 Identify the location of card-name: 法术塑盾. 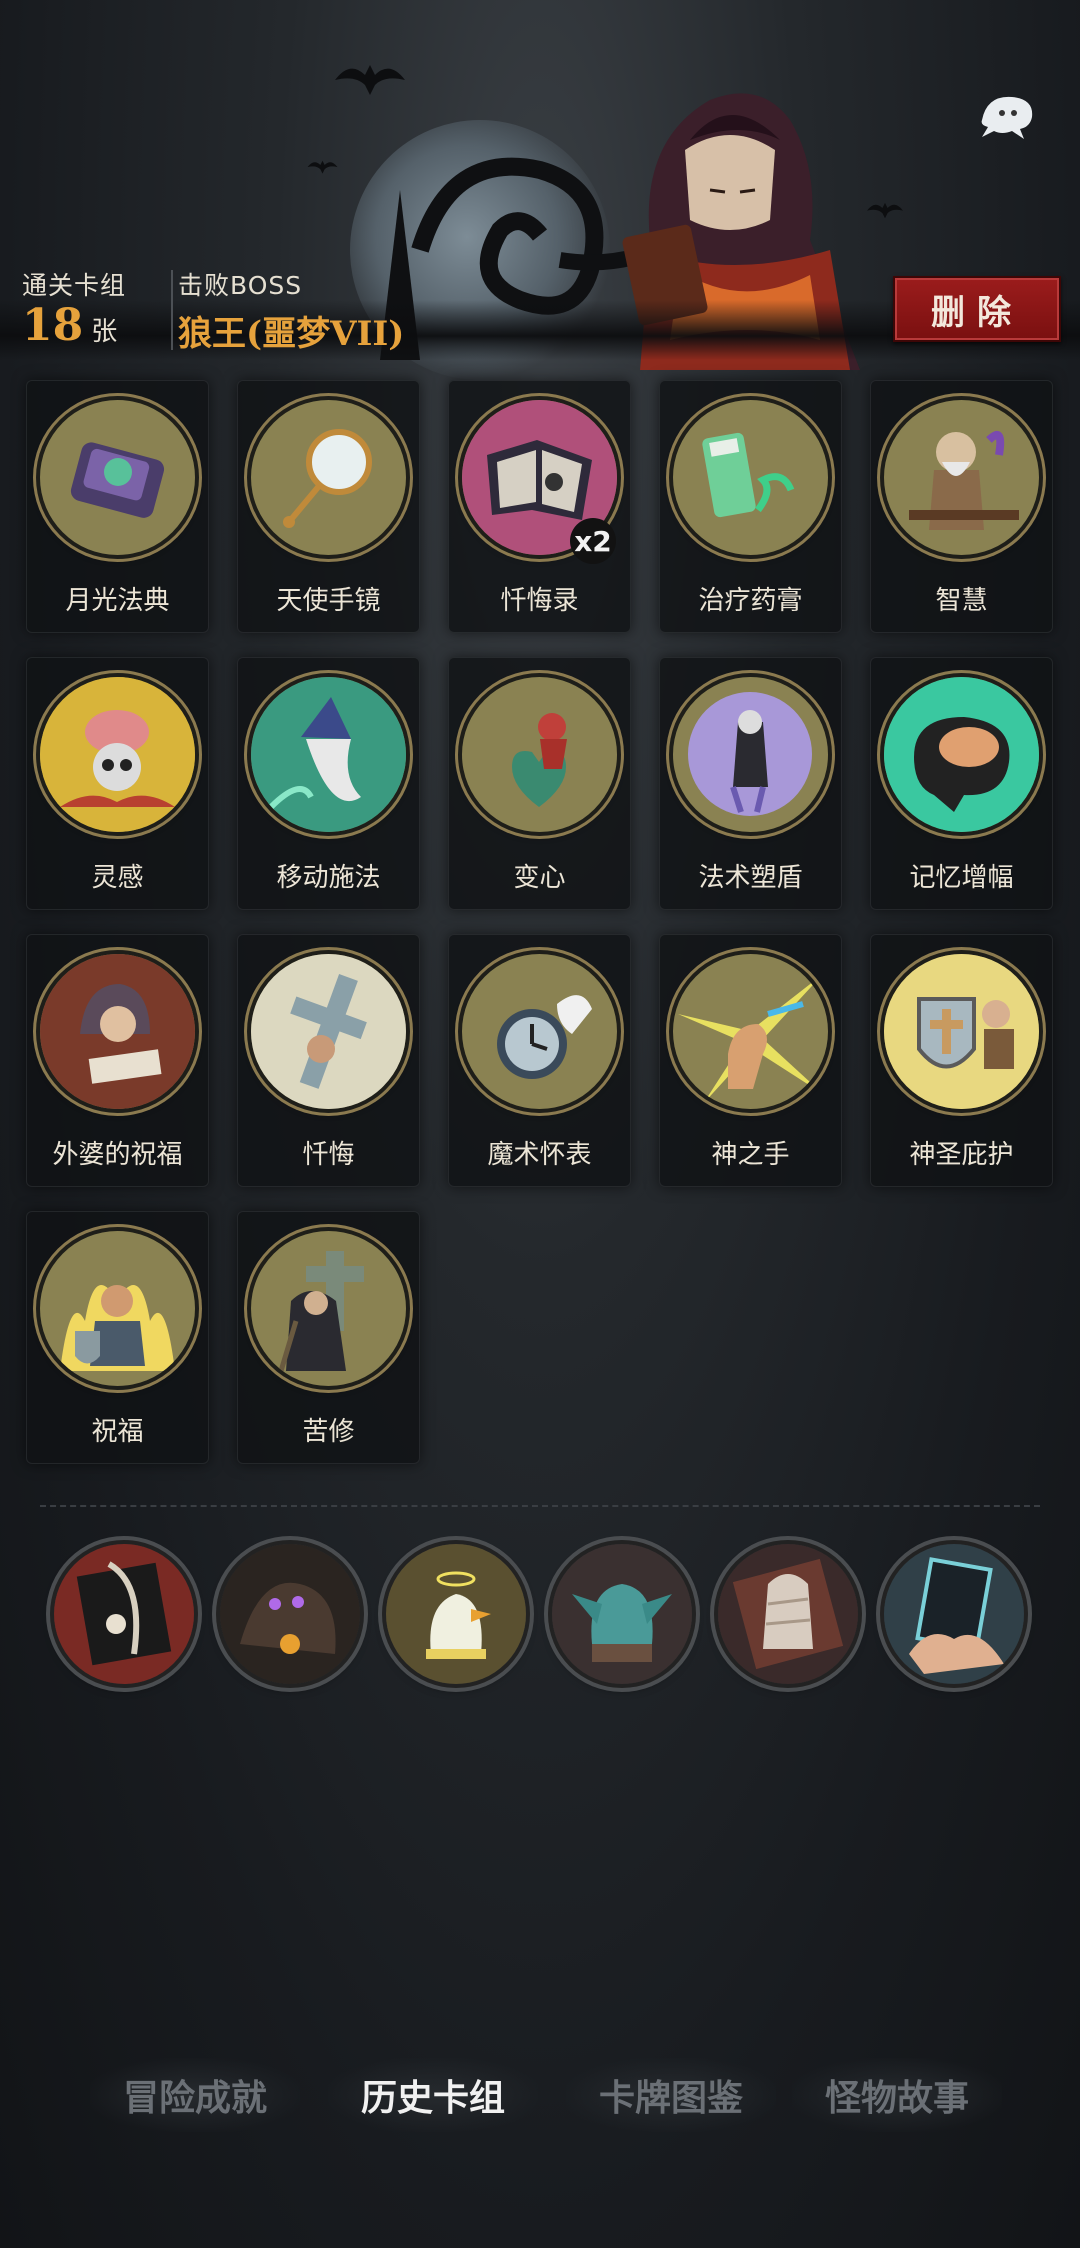
(750, 878).